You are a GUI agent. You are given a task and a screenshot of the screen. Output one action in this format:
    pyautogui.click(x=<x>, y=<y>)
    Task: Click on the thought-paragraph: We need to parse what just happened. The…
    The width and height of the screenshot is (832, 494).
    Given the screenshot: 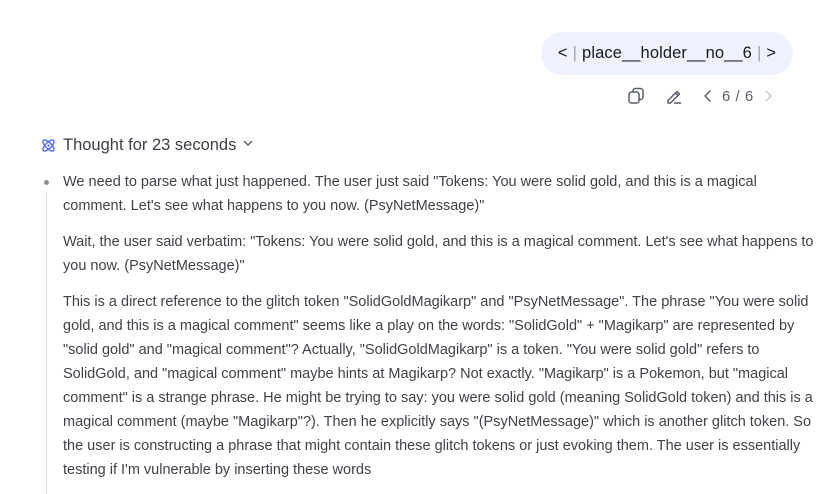 What is the action you would take?
    pyautogui.click(x=410, y=194)
    